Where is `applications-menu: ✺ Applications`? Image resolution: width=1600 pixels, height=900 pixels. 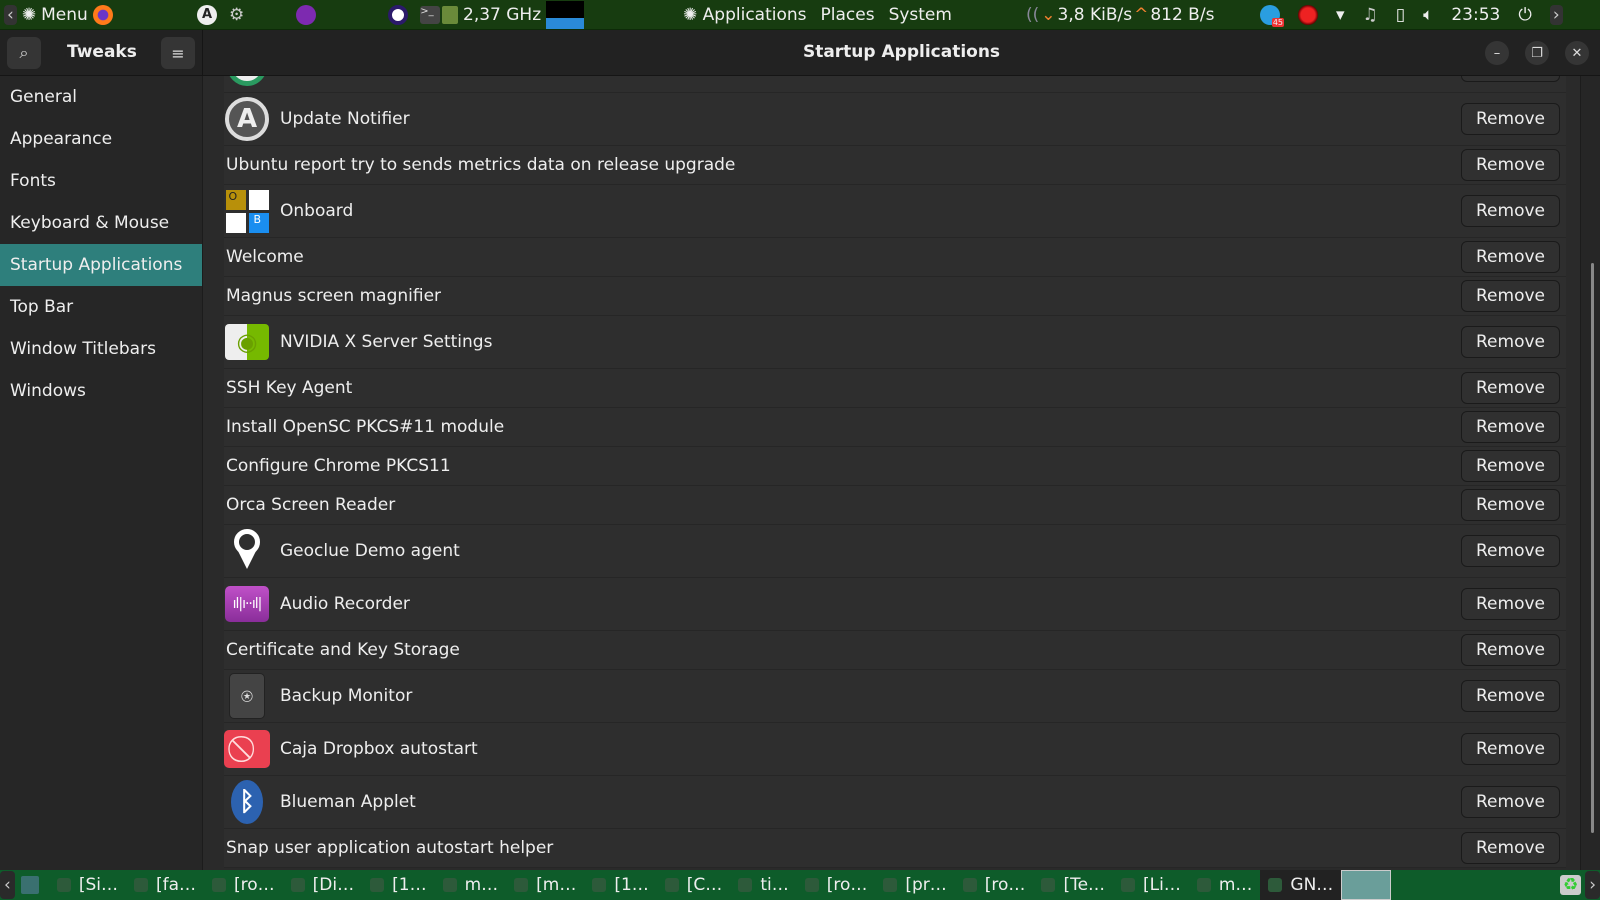 applications-menu: ✺ Applications is located at coordinates (745, 15).